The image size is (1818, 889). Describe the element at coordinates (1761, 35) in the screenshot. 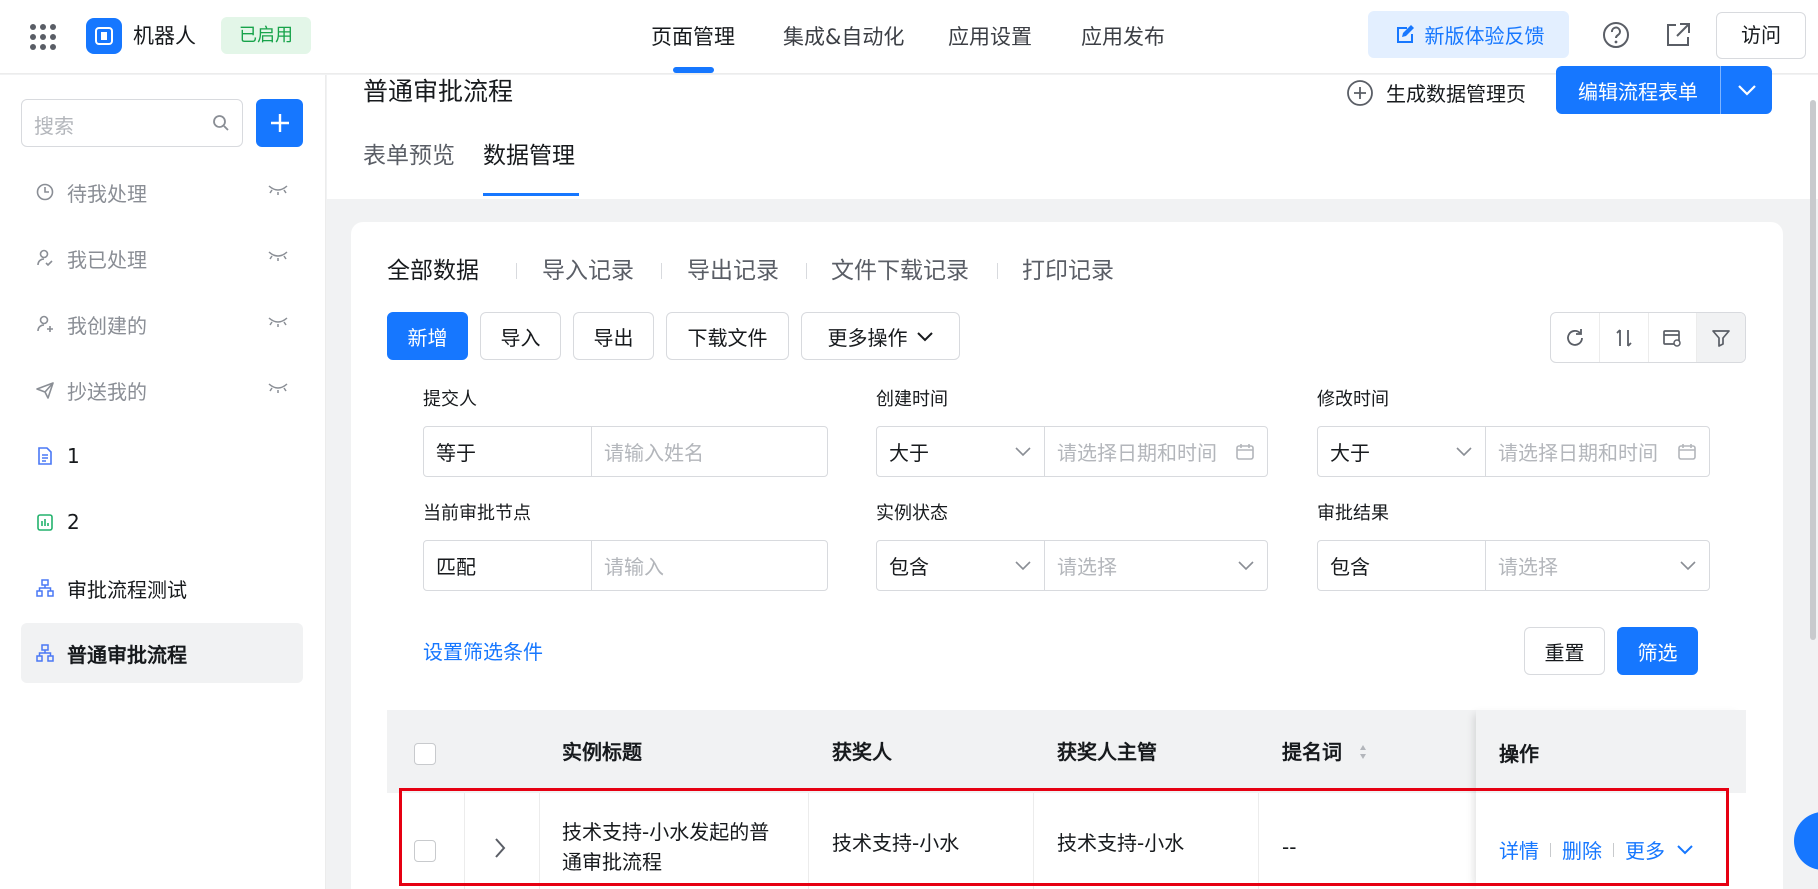

I see `visit-button: 访问` at that location.